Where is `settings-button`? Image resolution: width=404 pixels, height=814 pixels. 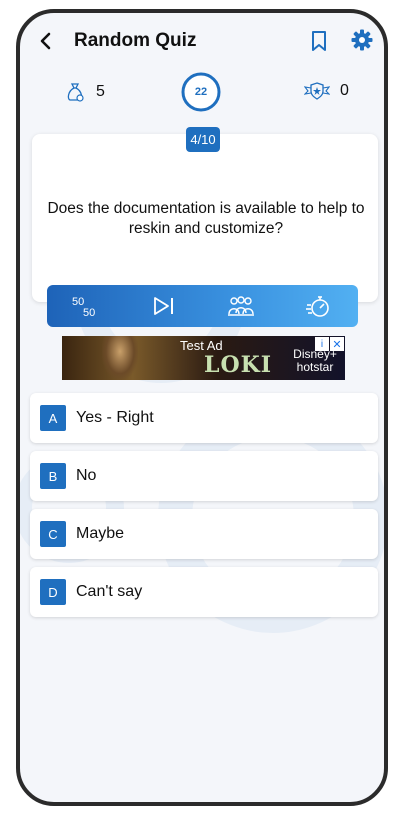
settings-button is located at coordinates (362, 40).